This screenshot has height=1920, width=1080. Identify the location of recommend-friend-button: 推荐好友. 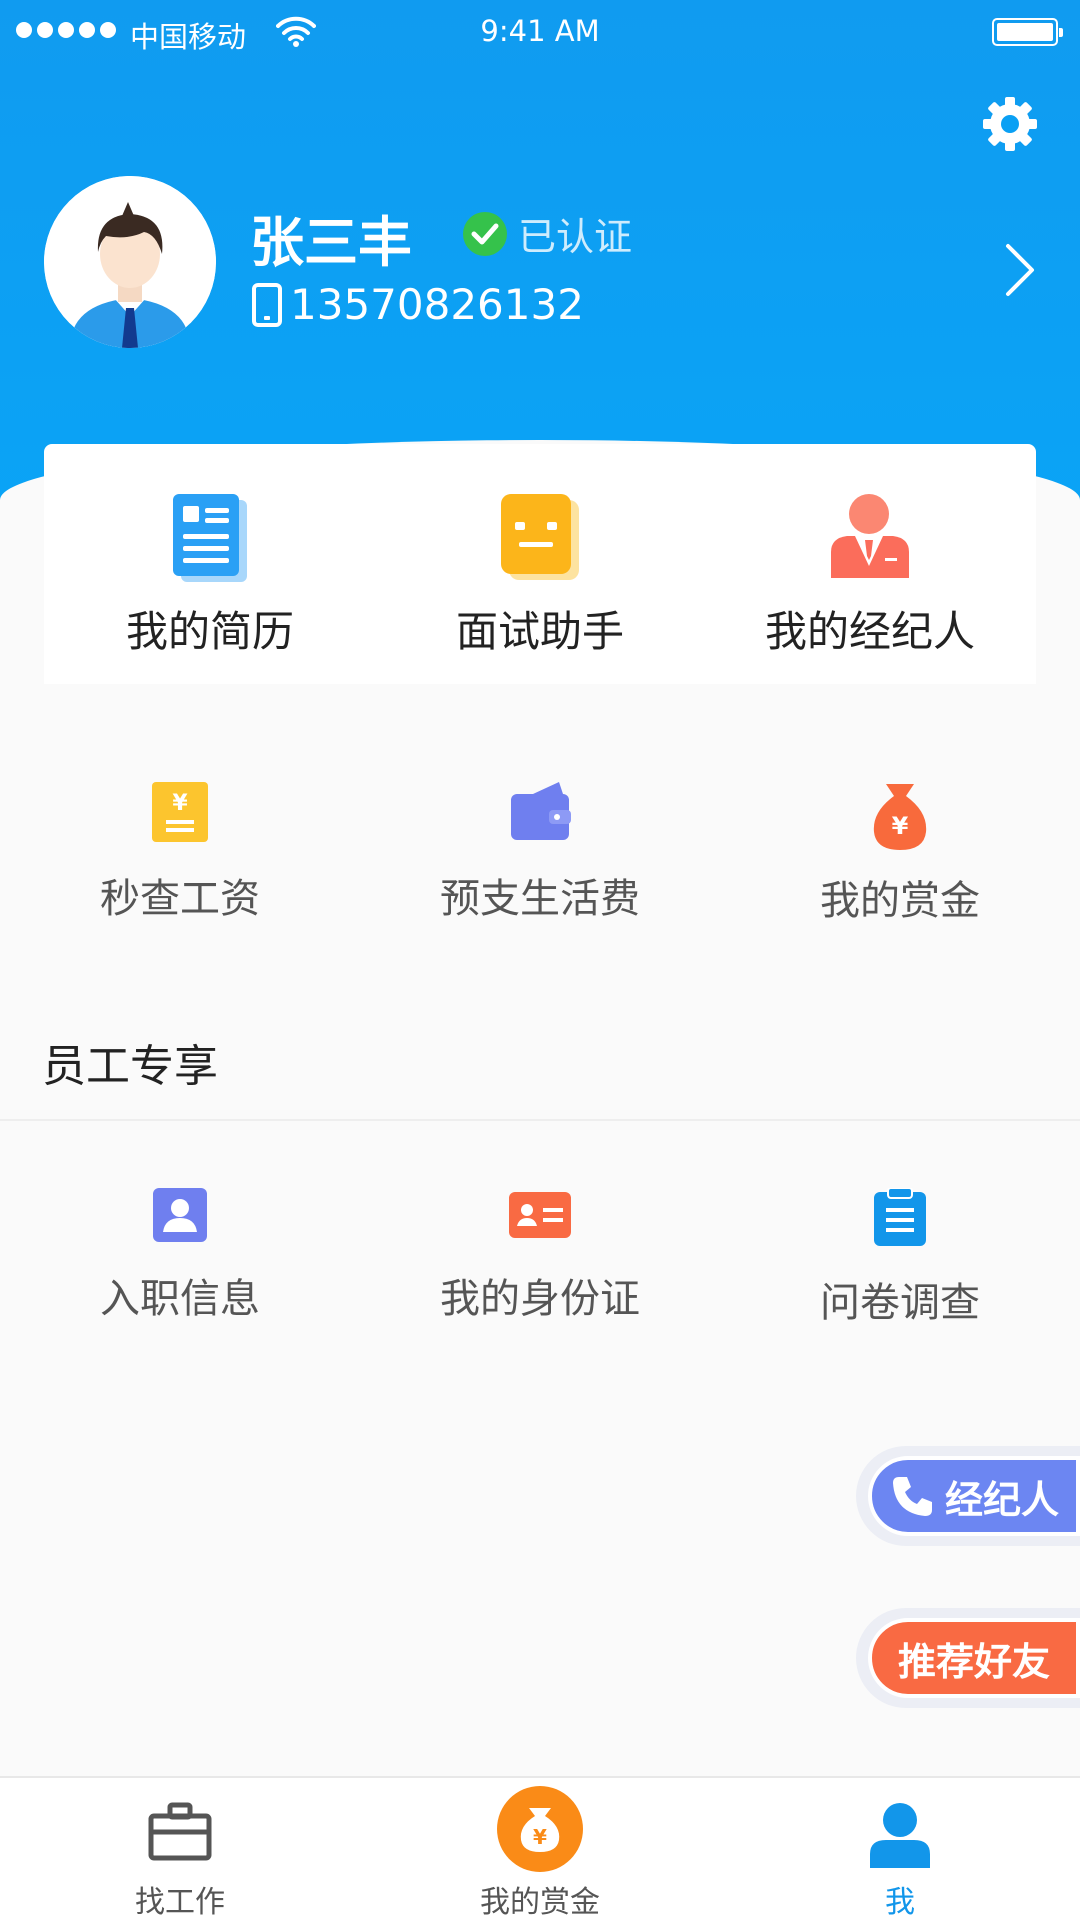
(968, 1658).